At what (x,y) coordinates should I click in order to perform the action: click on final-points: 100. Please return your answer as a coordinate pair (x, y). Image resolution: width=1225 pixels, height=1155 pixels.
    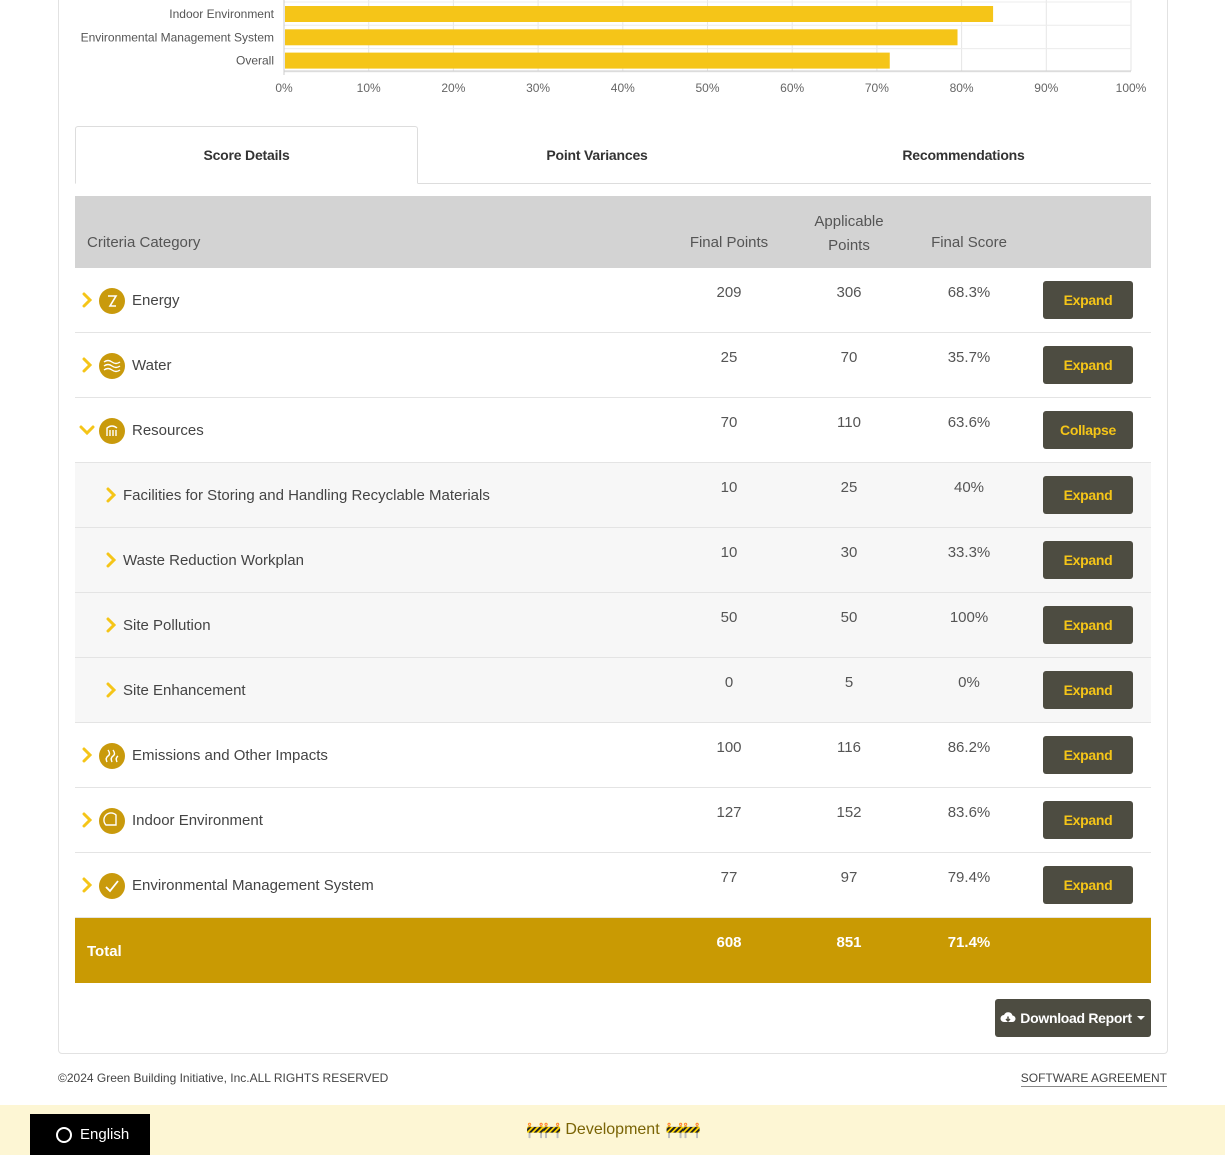
    Looking at the image, I should click on (729, 747).